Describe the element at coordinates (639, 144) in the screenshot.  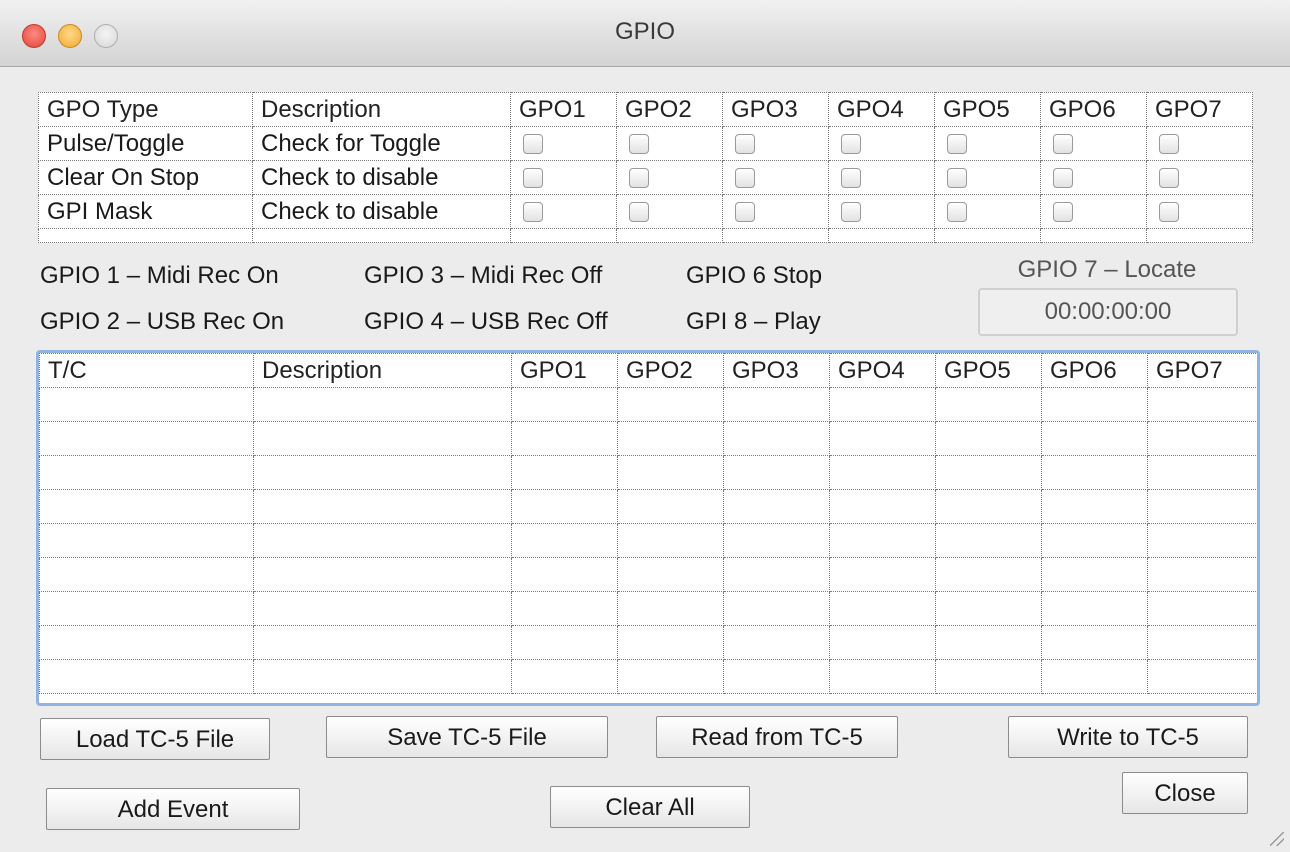
I see `pulse-toggle-gpo2-checkbox` at that location.